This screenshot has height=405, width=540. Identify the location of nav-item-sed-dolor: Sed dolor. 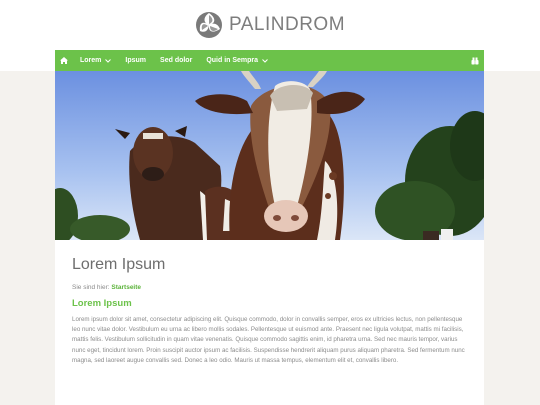
(176, 60).